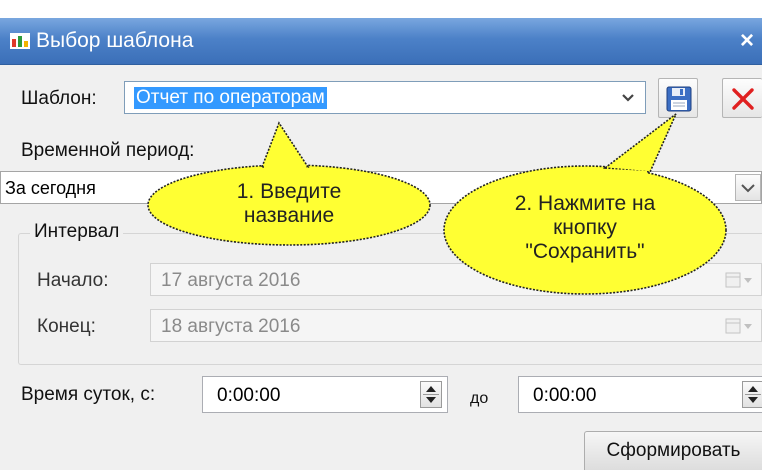 Image resolution: width=762 pixels, height=470 pixels. I want to click on time-from-spinner: 0:00:00, so click(325, 394).